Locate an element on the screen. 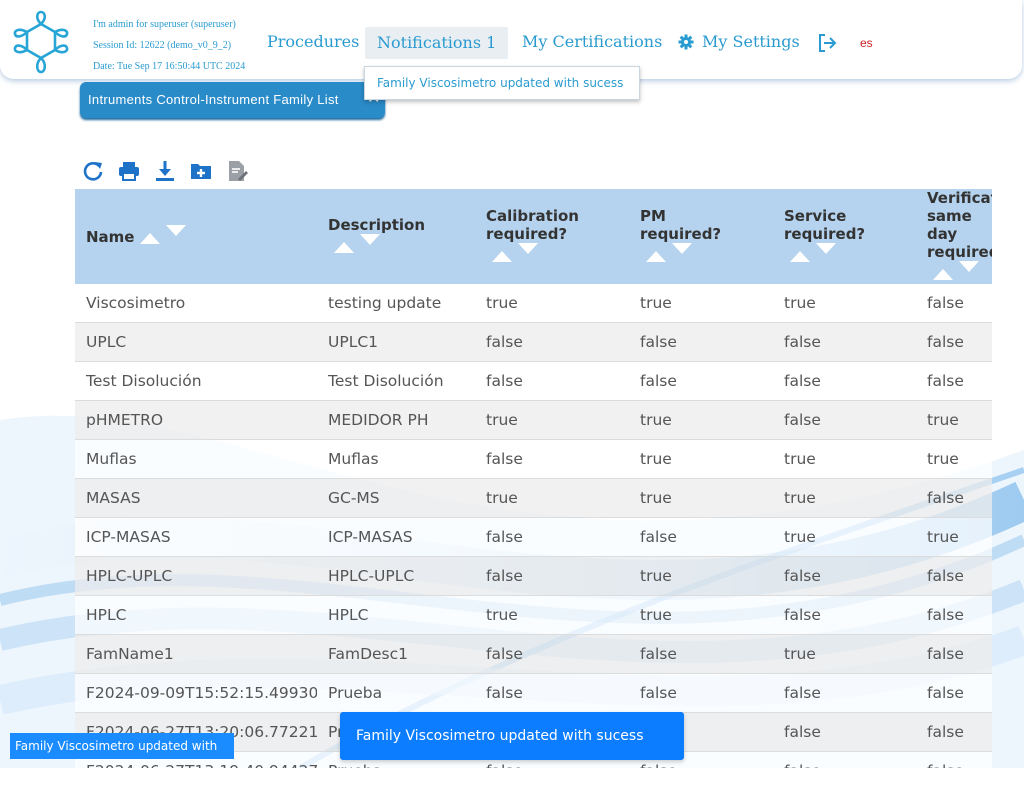 The height and width of the screenshot is (785, 1024). table-row: ICP-MASAS ICP-MASAS false false true true is located at coordinates (533, 537).